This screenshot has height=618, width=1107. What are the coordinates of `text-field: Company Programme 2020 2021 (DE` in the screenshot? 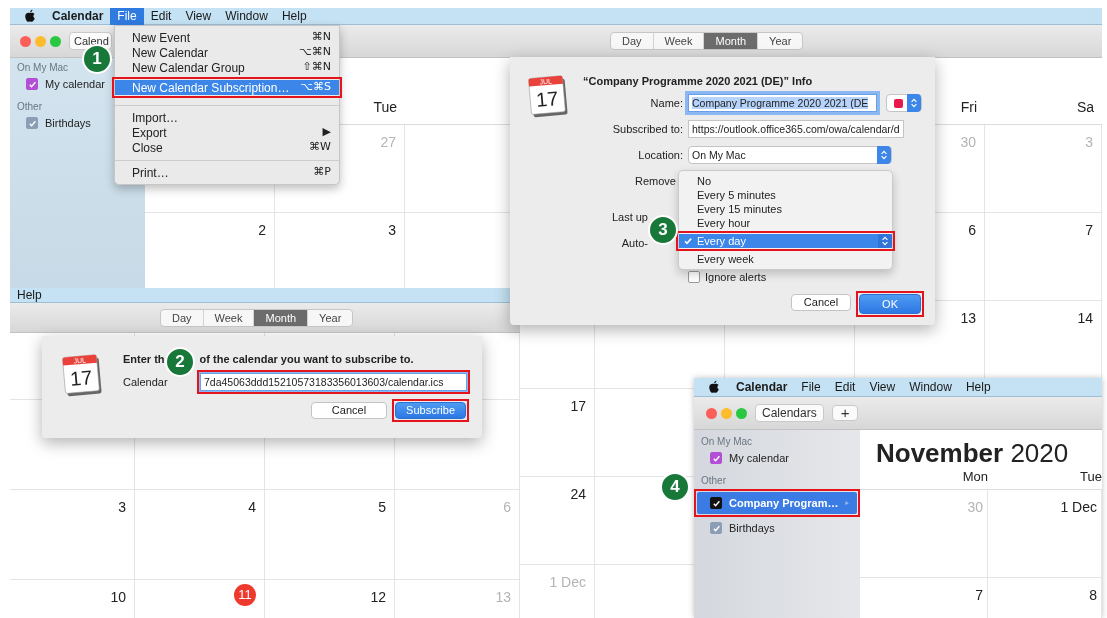 It's located at (782, 103).